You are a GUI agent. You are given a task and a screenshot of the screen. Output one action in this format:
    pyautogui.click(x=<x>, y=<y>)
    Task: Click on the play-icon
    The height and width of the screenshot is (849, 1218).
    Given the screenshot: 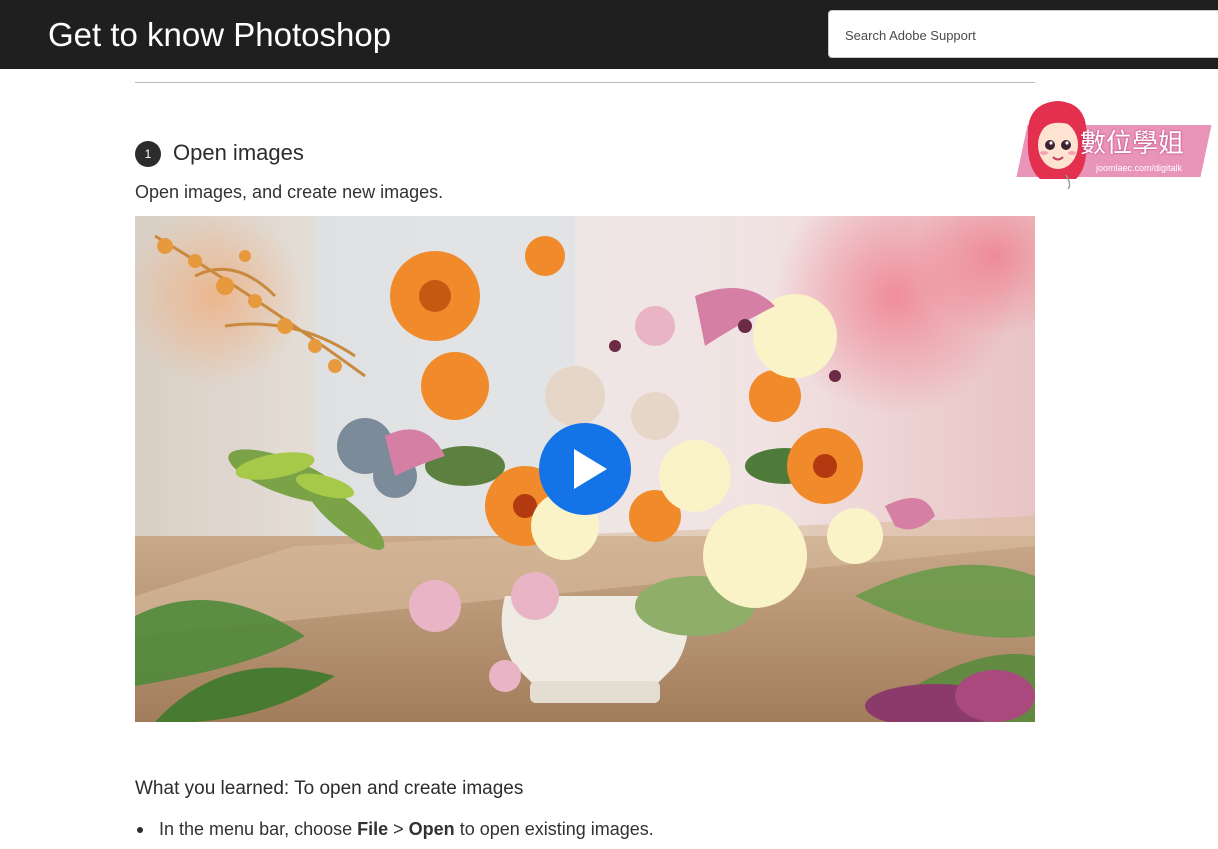 What is the action you would take?
    pyautogui.click(x=590, y=469)
    